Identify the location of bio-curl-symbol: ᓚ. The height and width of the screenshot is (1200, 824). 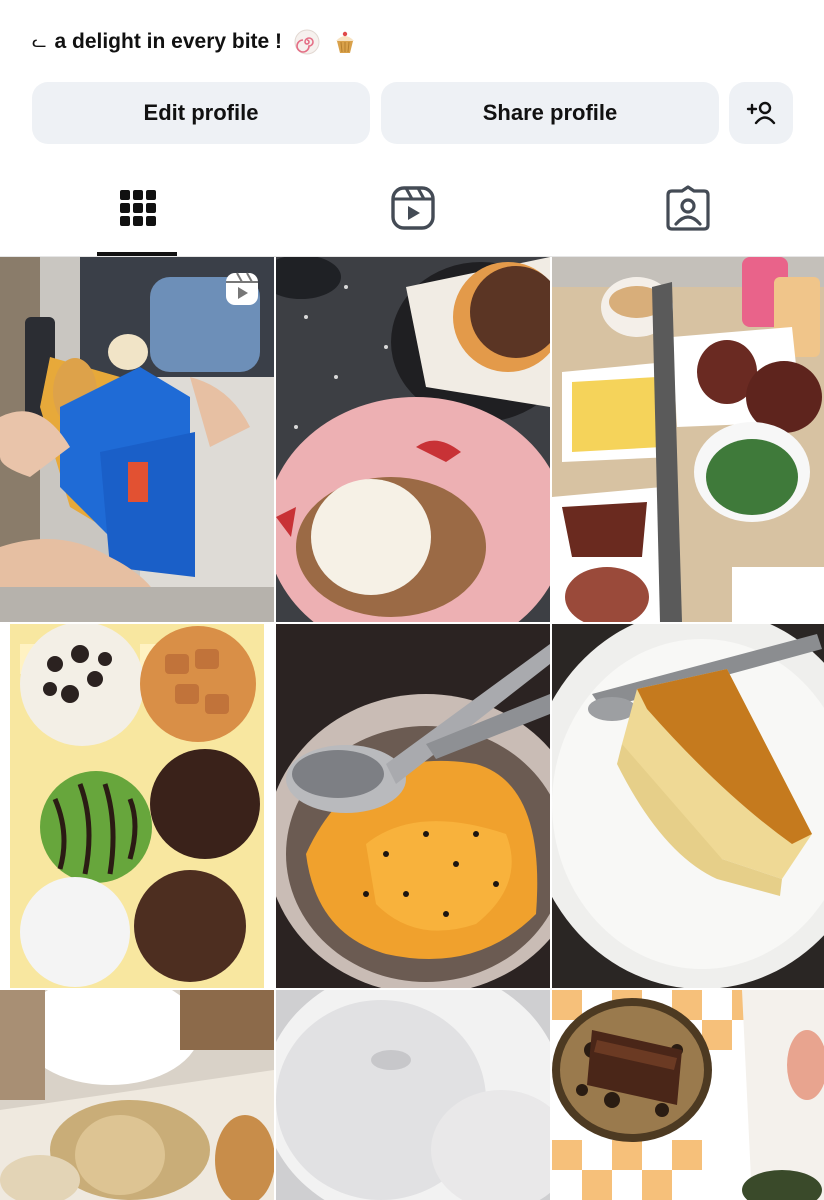
(39, 41).